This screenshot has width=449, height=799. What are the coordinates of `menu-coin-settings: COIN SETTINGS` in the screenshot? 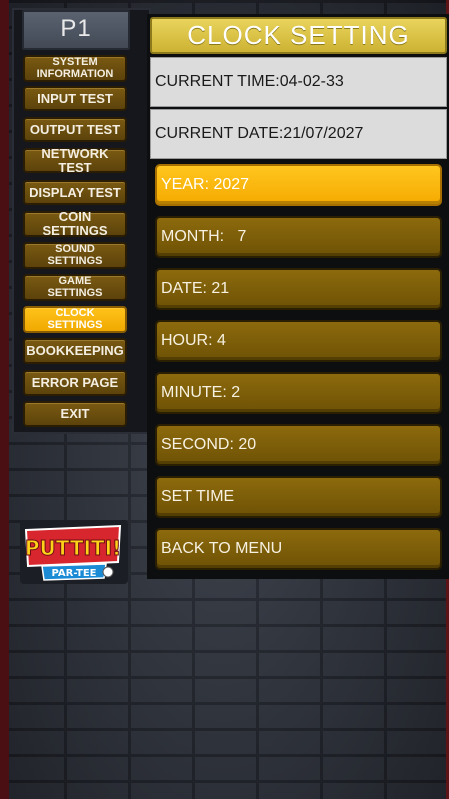 It's located at (75, 223).